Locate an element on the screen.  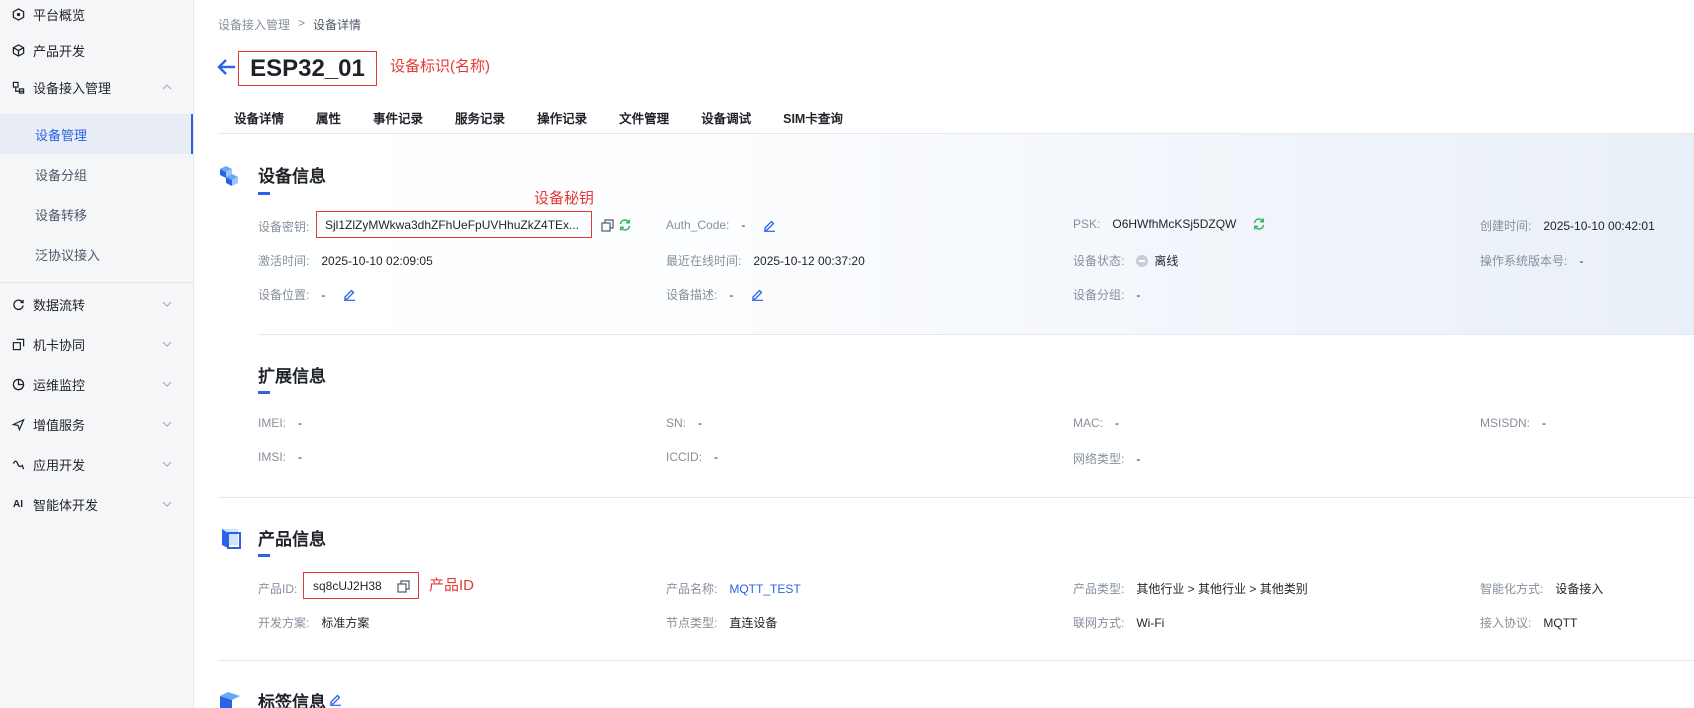
sidebar-subitem-device-group: 设备分组 is located at coordinates (96, 174).